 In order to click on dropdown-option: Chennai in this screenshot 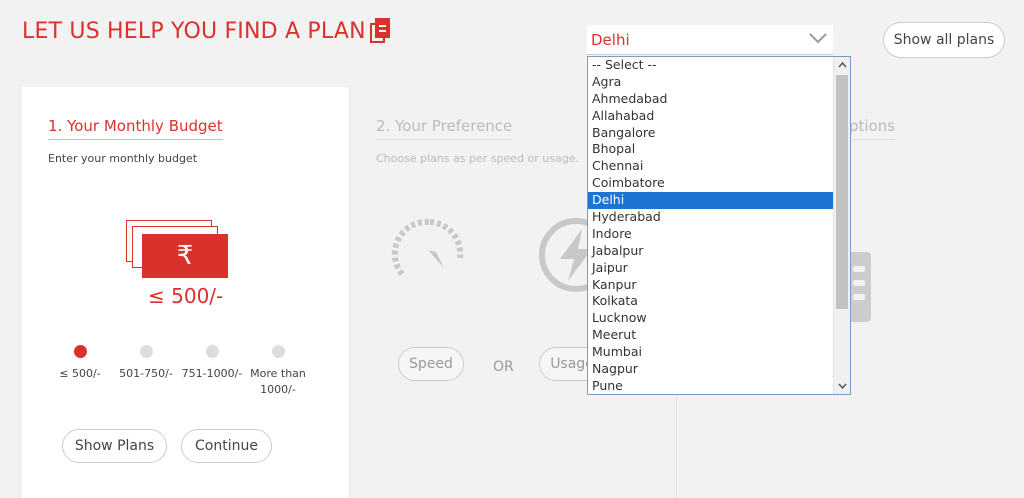, I will do `click(711, 166)`.